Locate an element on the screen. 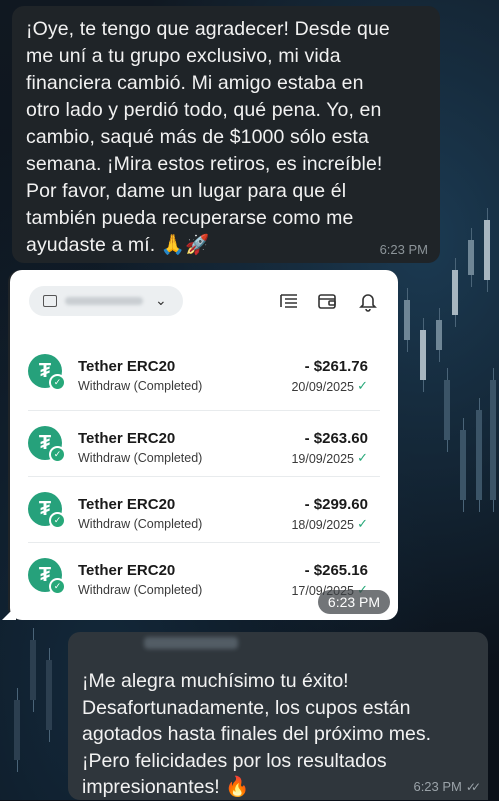 The height and width of the screenshot is (801, 499). account-selector: ⌄ is located at coordinates (106, 301).